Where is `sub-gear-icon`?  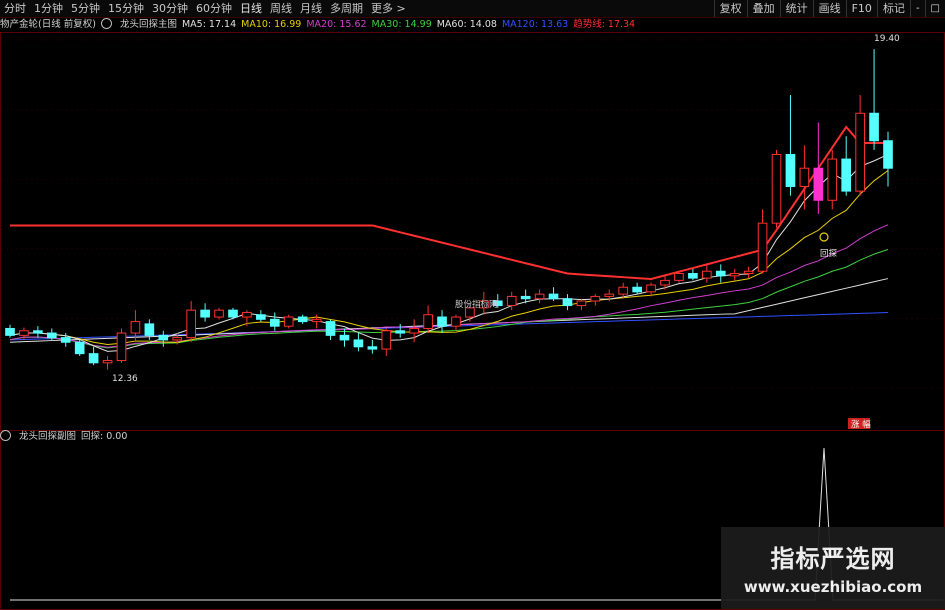
sub-gear-icon is located at coordinates (7, 436).